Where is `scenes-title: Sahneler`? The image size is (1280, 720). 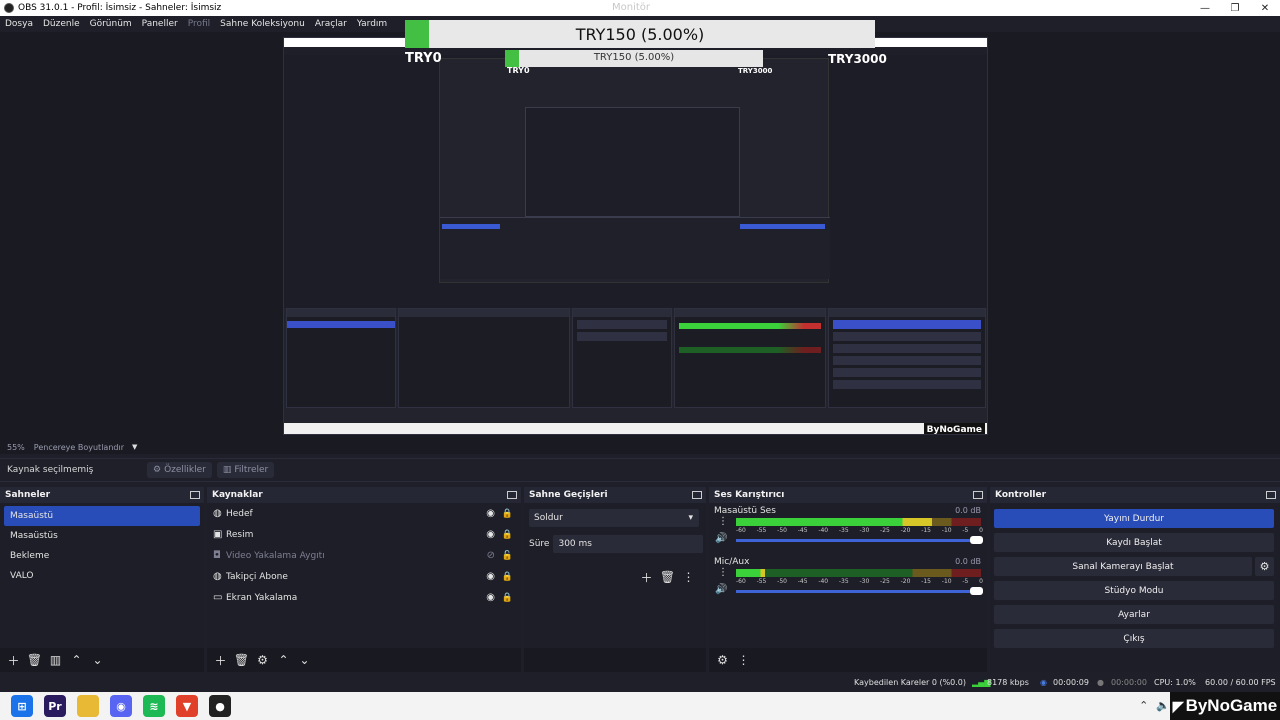 scenes-title: Sahneler is located at coordinates (28, 495).